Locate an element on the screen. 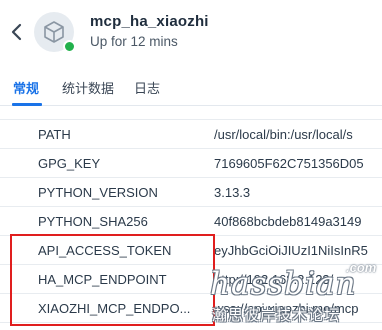 This screenshot has width=382, height=330. annotation-highlight-box is located at coordinates (112, 280).